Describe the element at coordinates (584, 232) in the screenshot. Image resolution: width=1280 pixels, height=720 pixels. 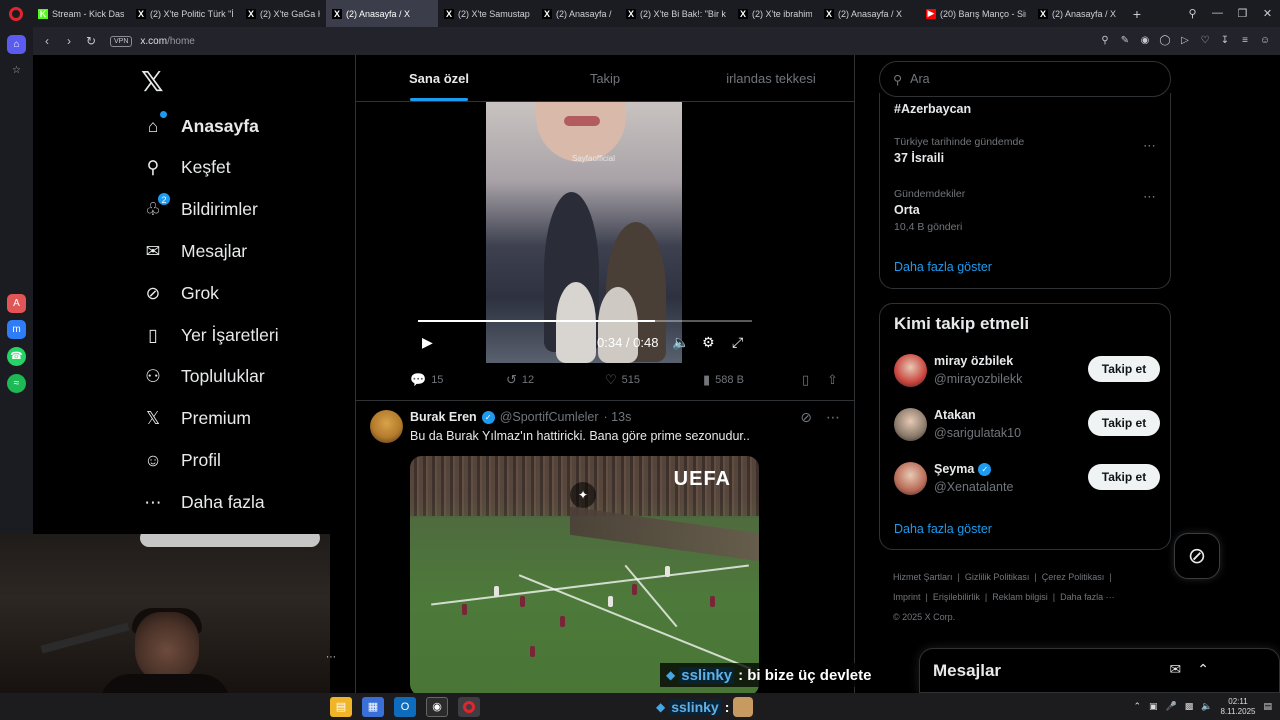
I see `video-player: Sayfaofficial ▶ 0:34 / 0:48 🔈 ⚙ ⤢` at that location.